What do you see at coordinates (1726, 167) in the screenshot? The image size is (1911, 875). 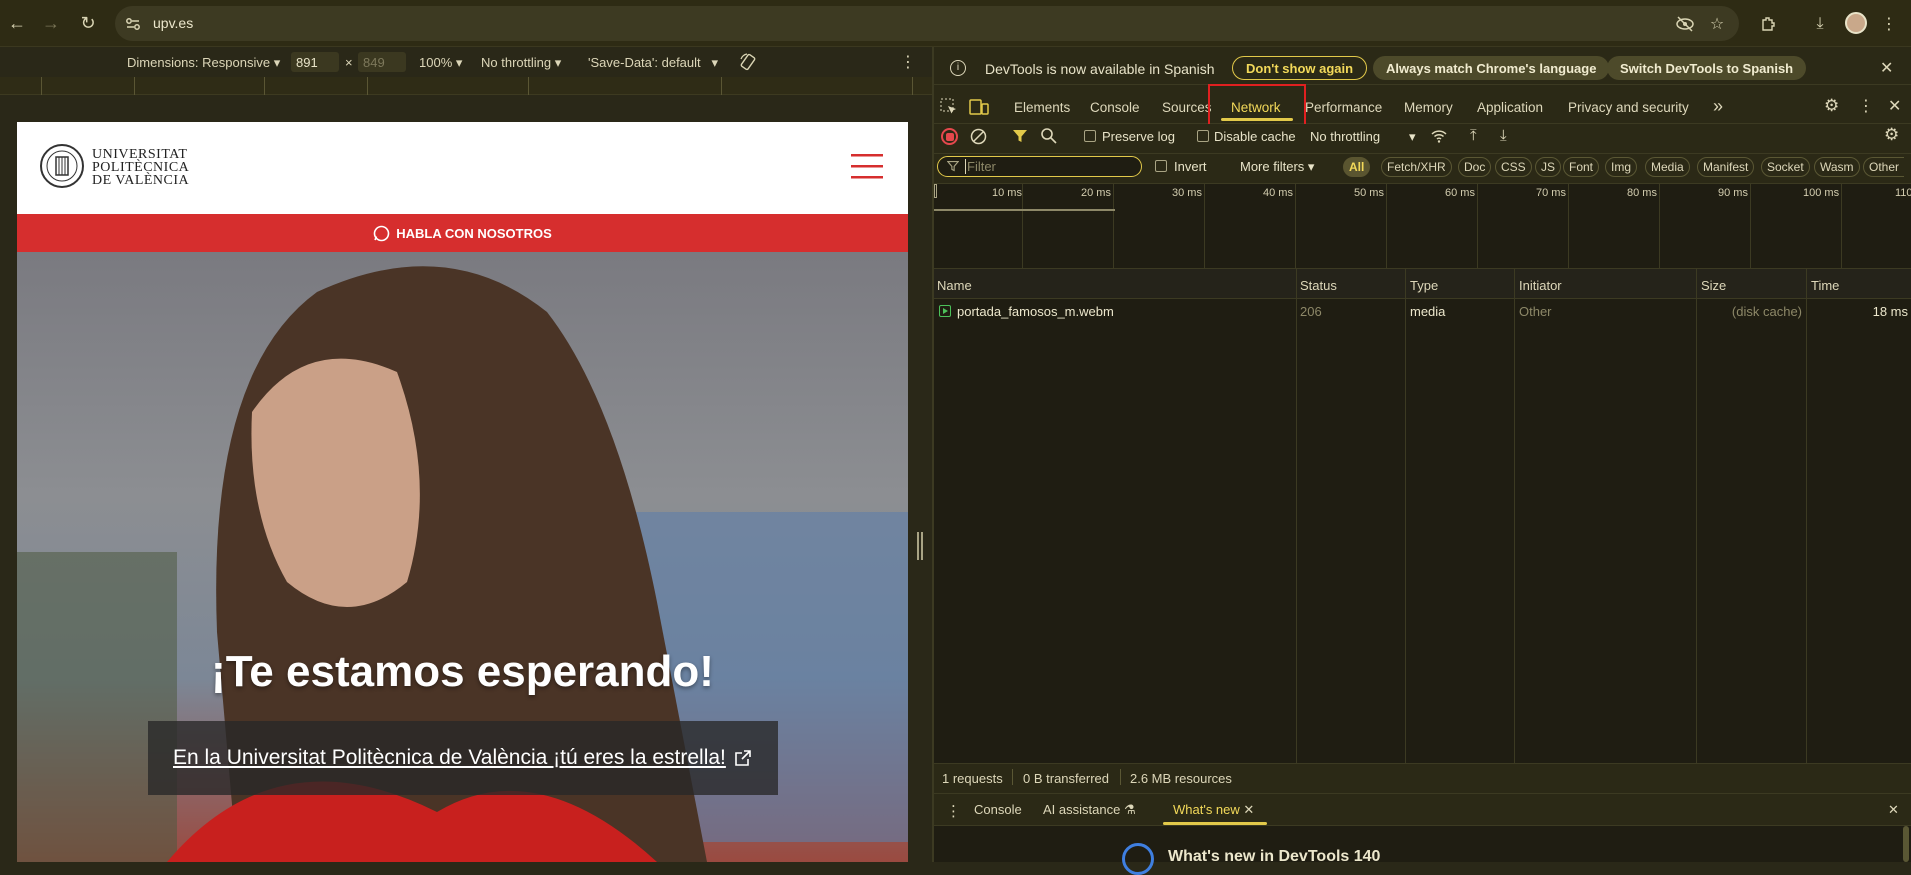 I see `chip-manifest: Manifest` at bounding box center [1726, 167].